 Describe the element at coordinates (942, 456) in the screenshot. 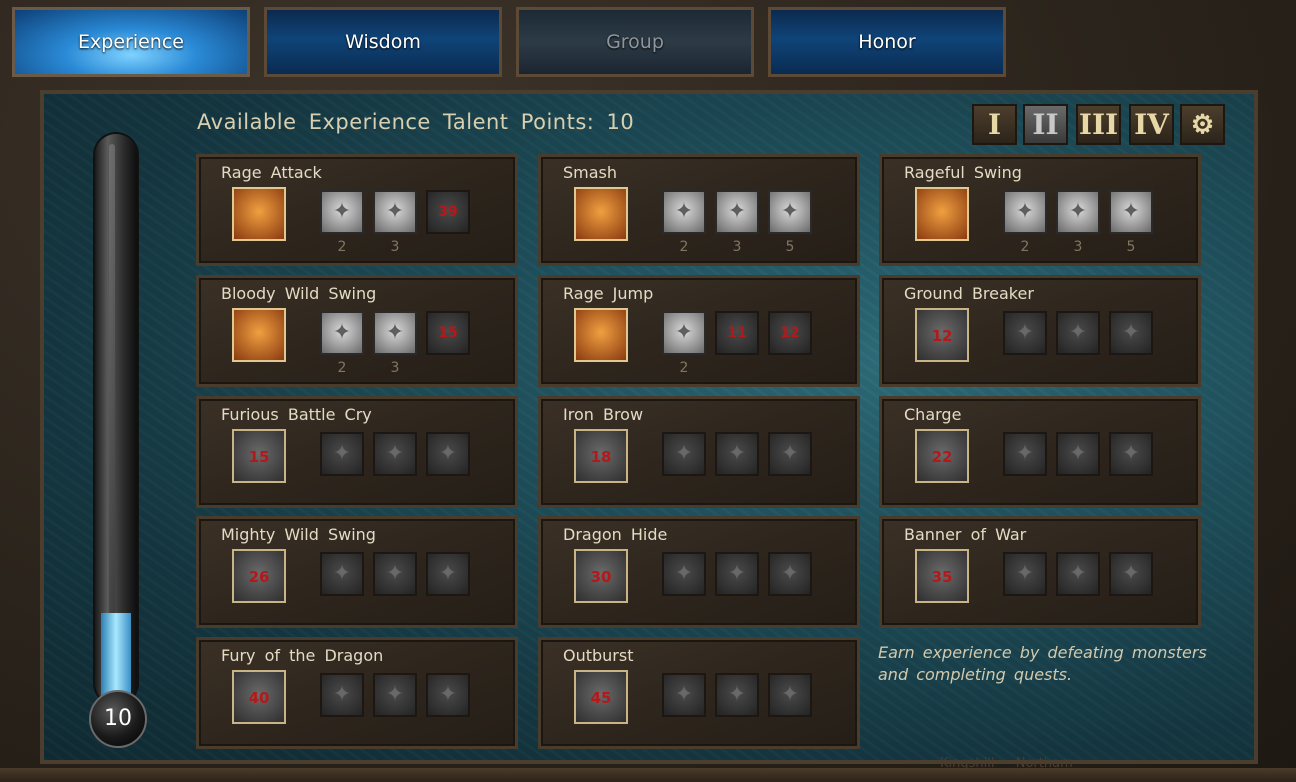

I see `charge-icon: 22` at that location.